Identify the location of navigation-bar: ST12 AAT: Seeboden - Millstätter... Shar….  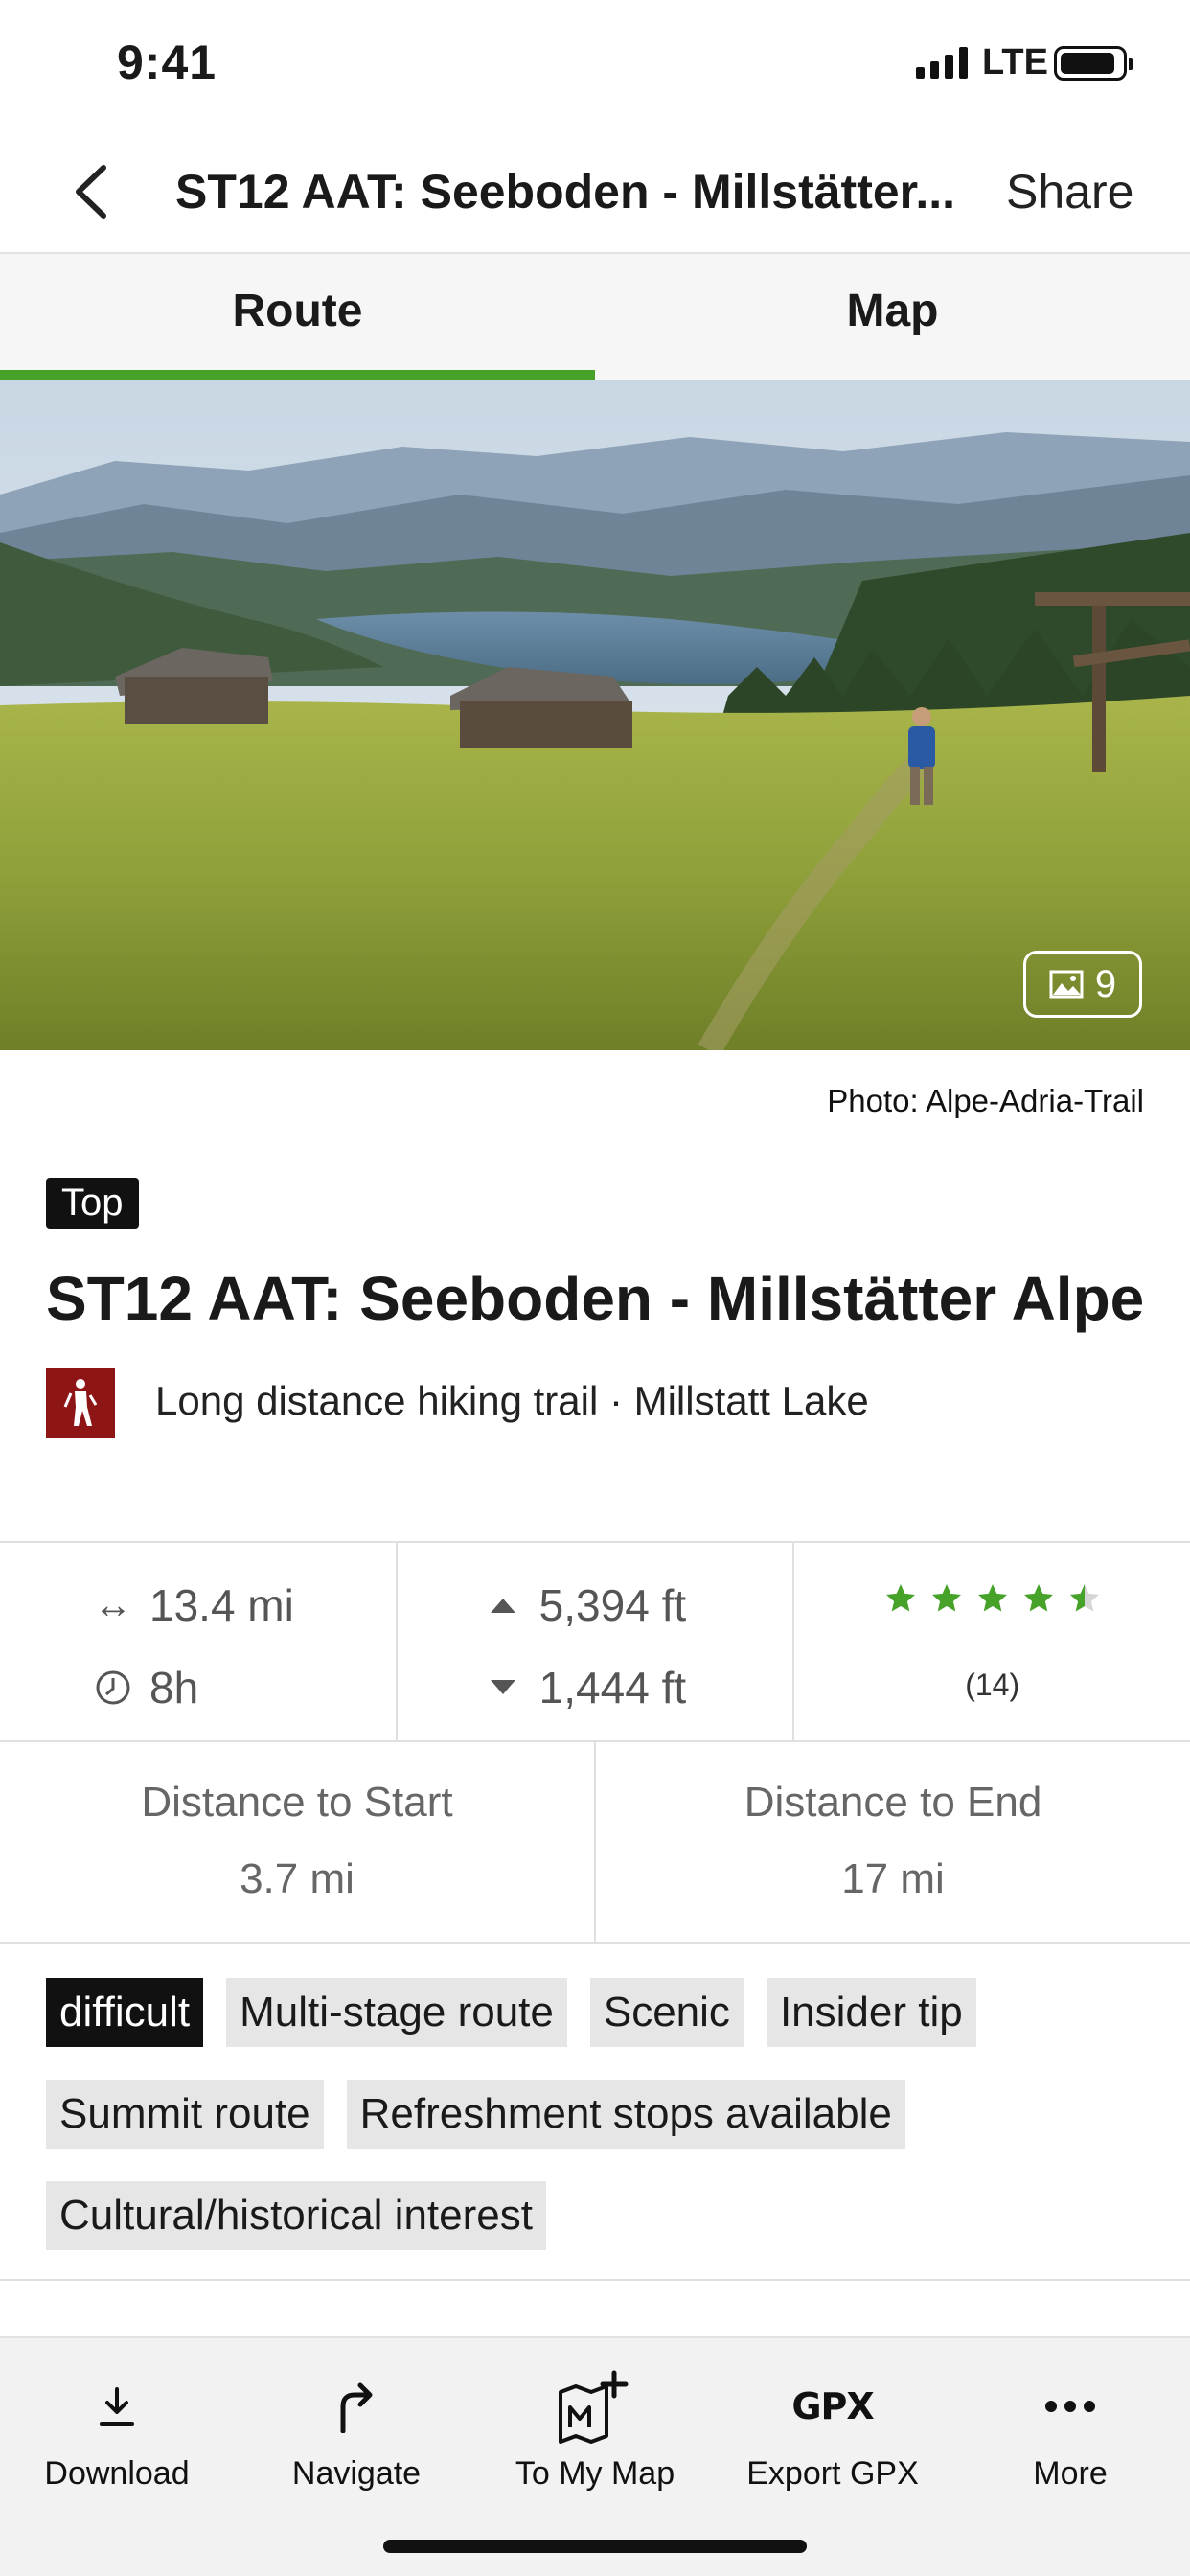
(595, 191).